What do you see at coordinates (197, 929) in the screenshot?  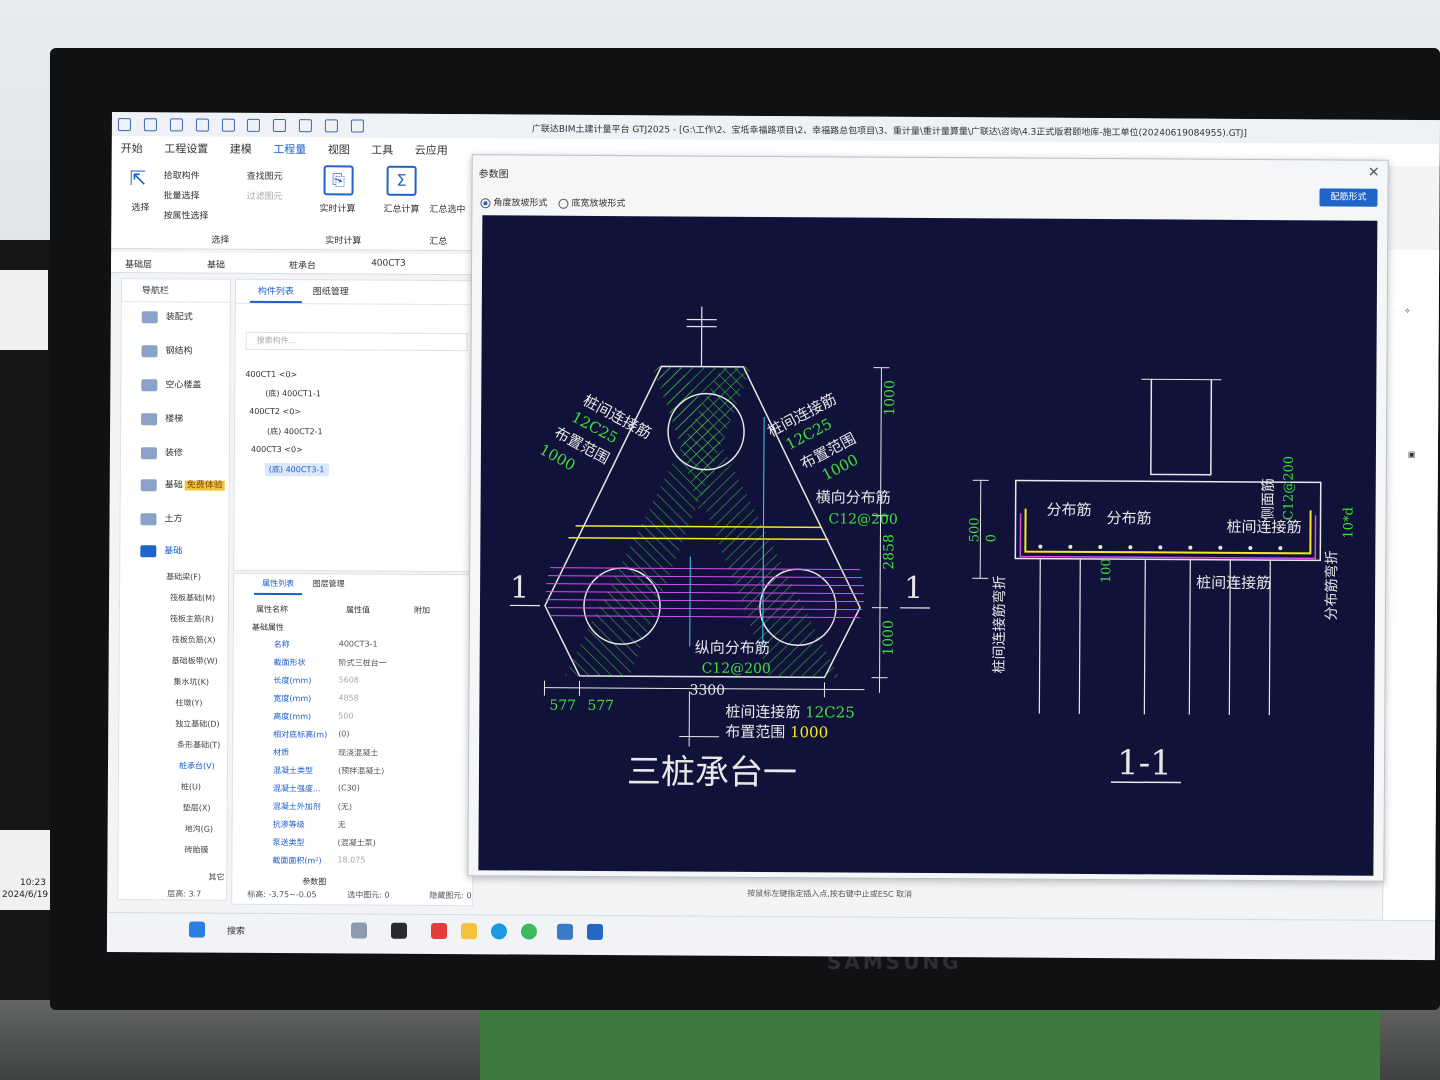 I see `windows-start-icon` at bounding box center [197, 929].